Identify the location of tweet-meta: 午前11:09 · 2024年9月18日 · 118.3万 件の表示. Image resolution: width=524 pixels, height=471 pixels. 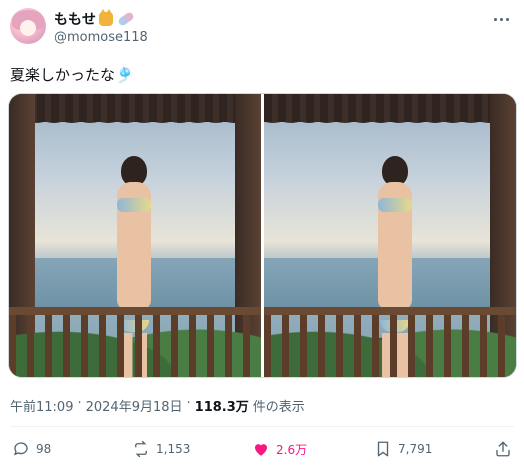
(157, 405).